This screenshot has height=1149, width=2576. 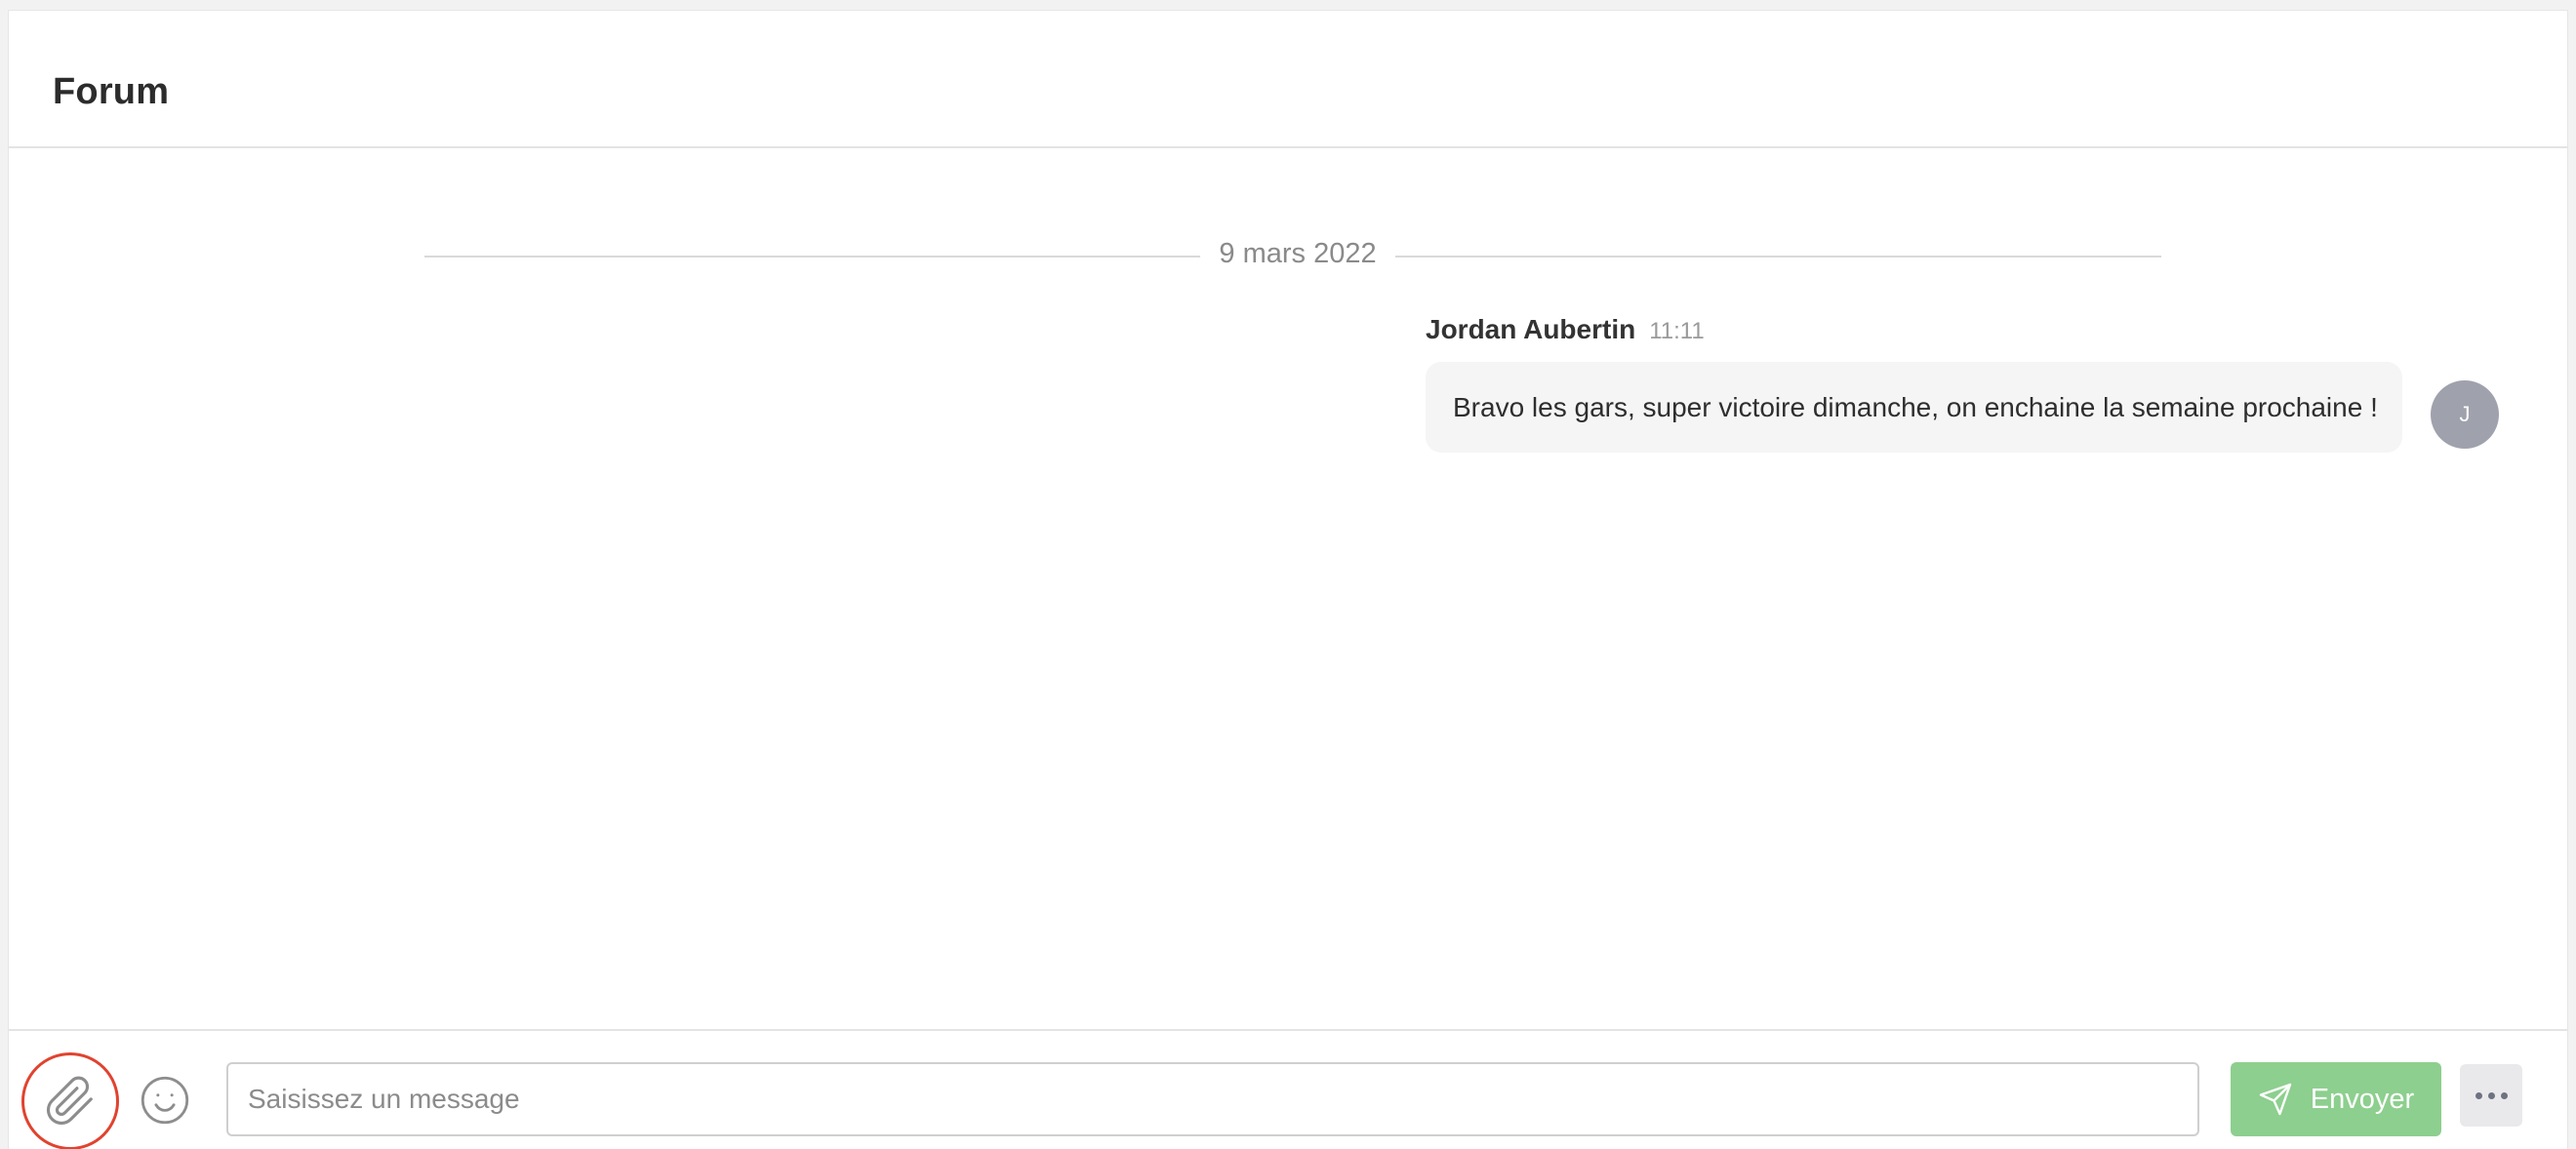 I want to click on message-meta: Jordan Aubertin 11:11, so click(x=1565, y=329).